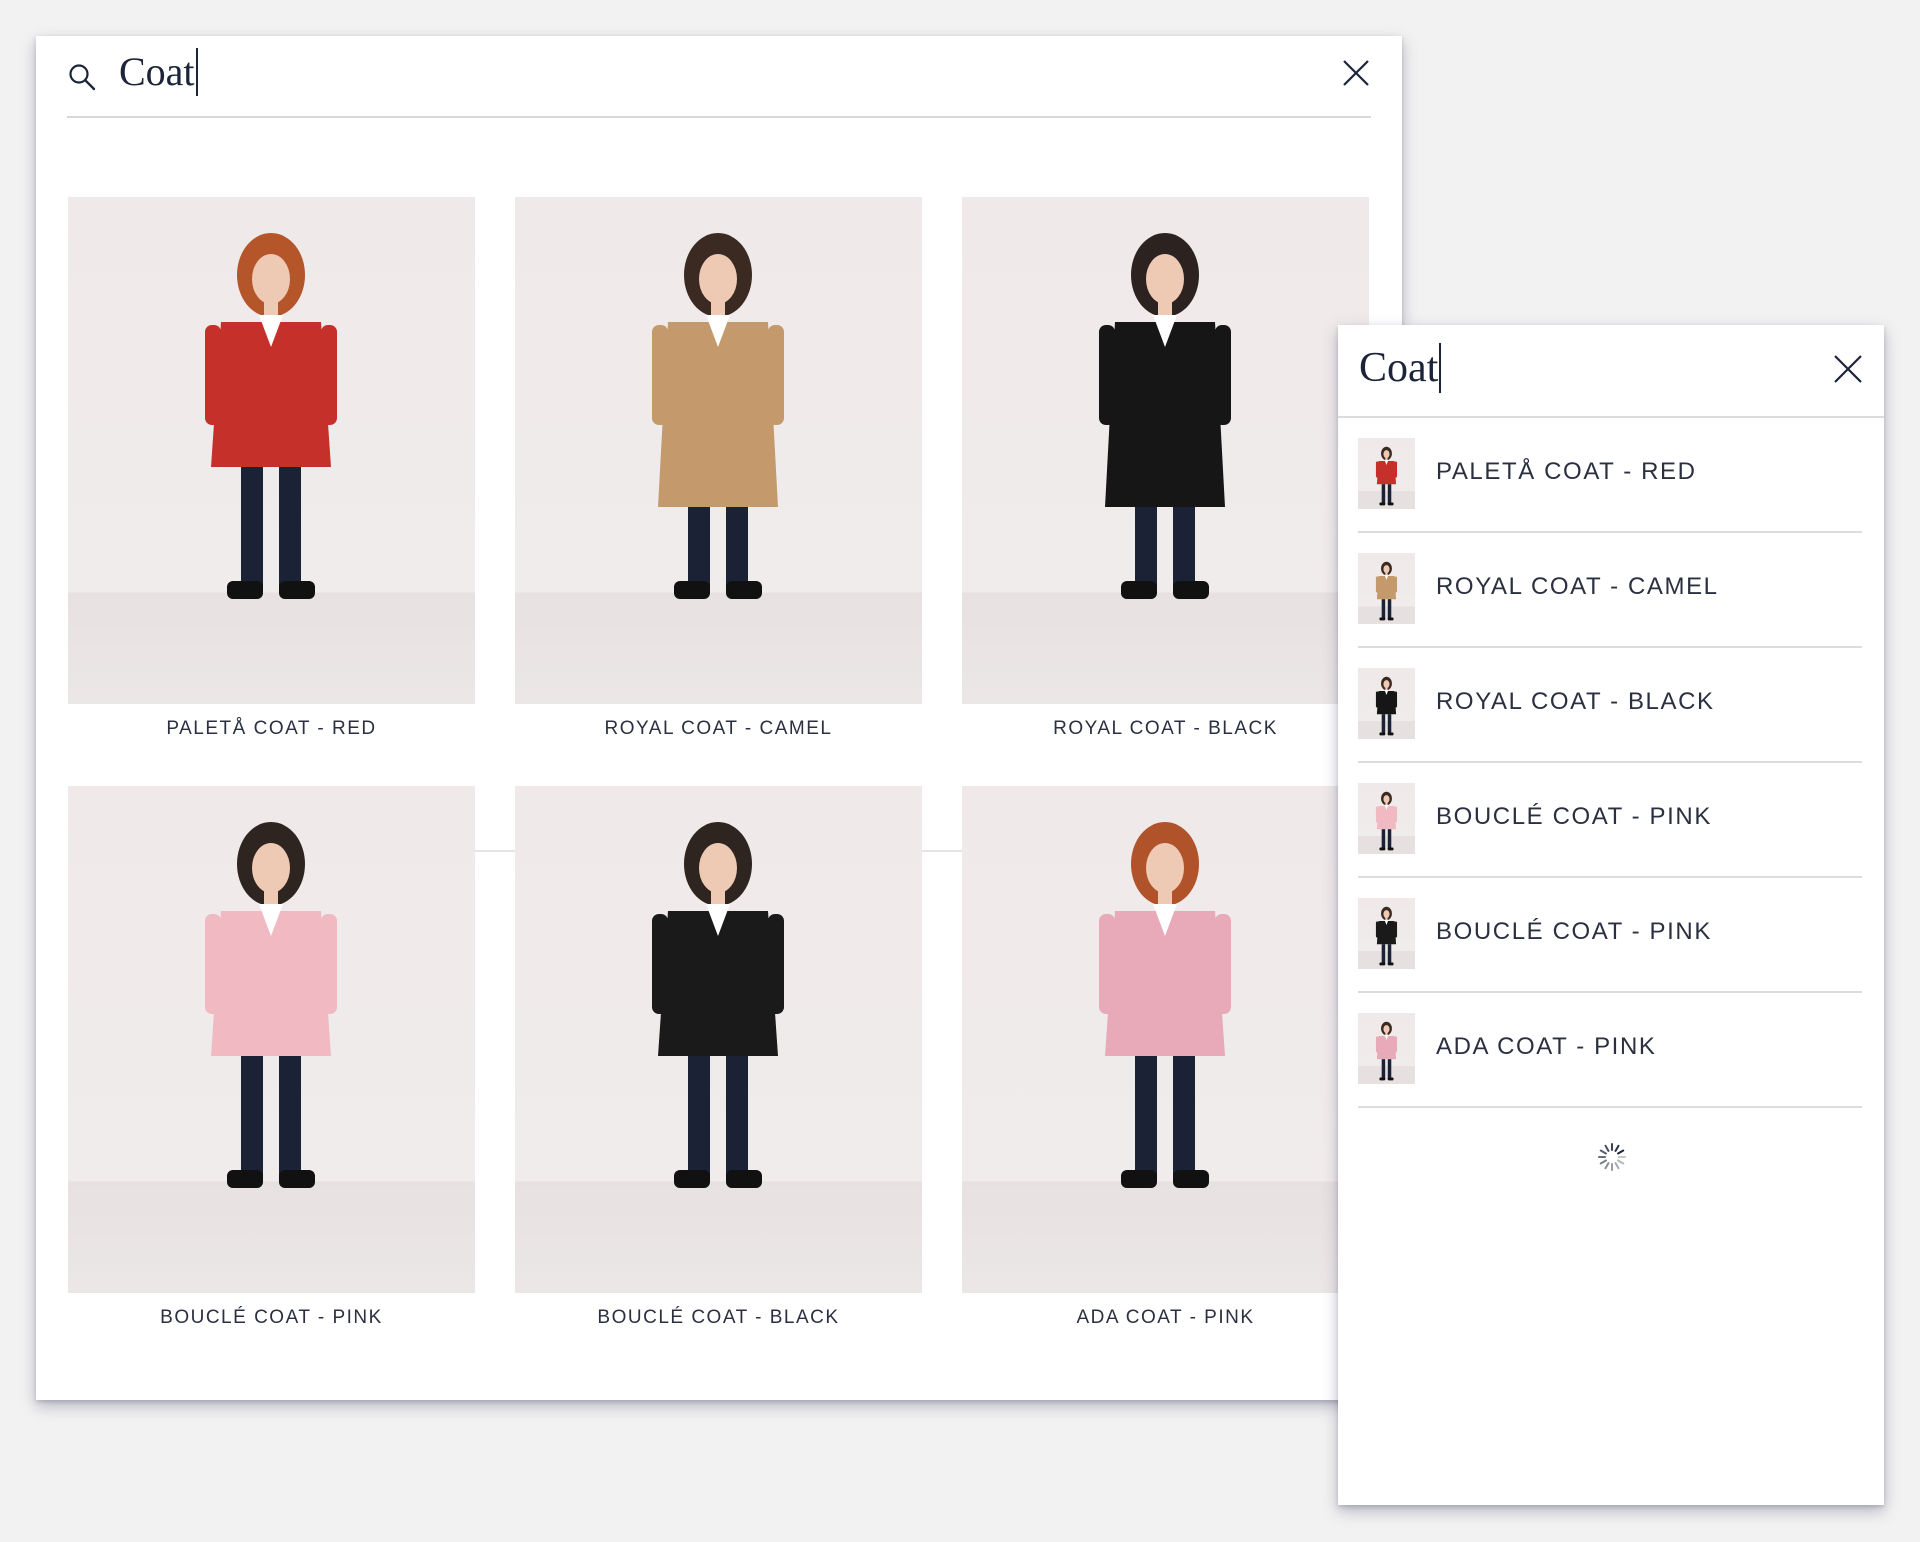 This screenshot has width=1920, height=1542. Describe the element at coordinates (82, 77) in the screenshot. I see `search-icon` at that location.